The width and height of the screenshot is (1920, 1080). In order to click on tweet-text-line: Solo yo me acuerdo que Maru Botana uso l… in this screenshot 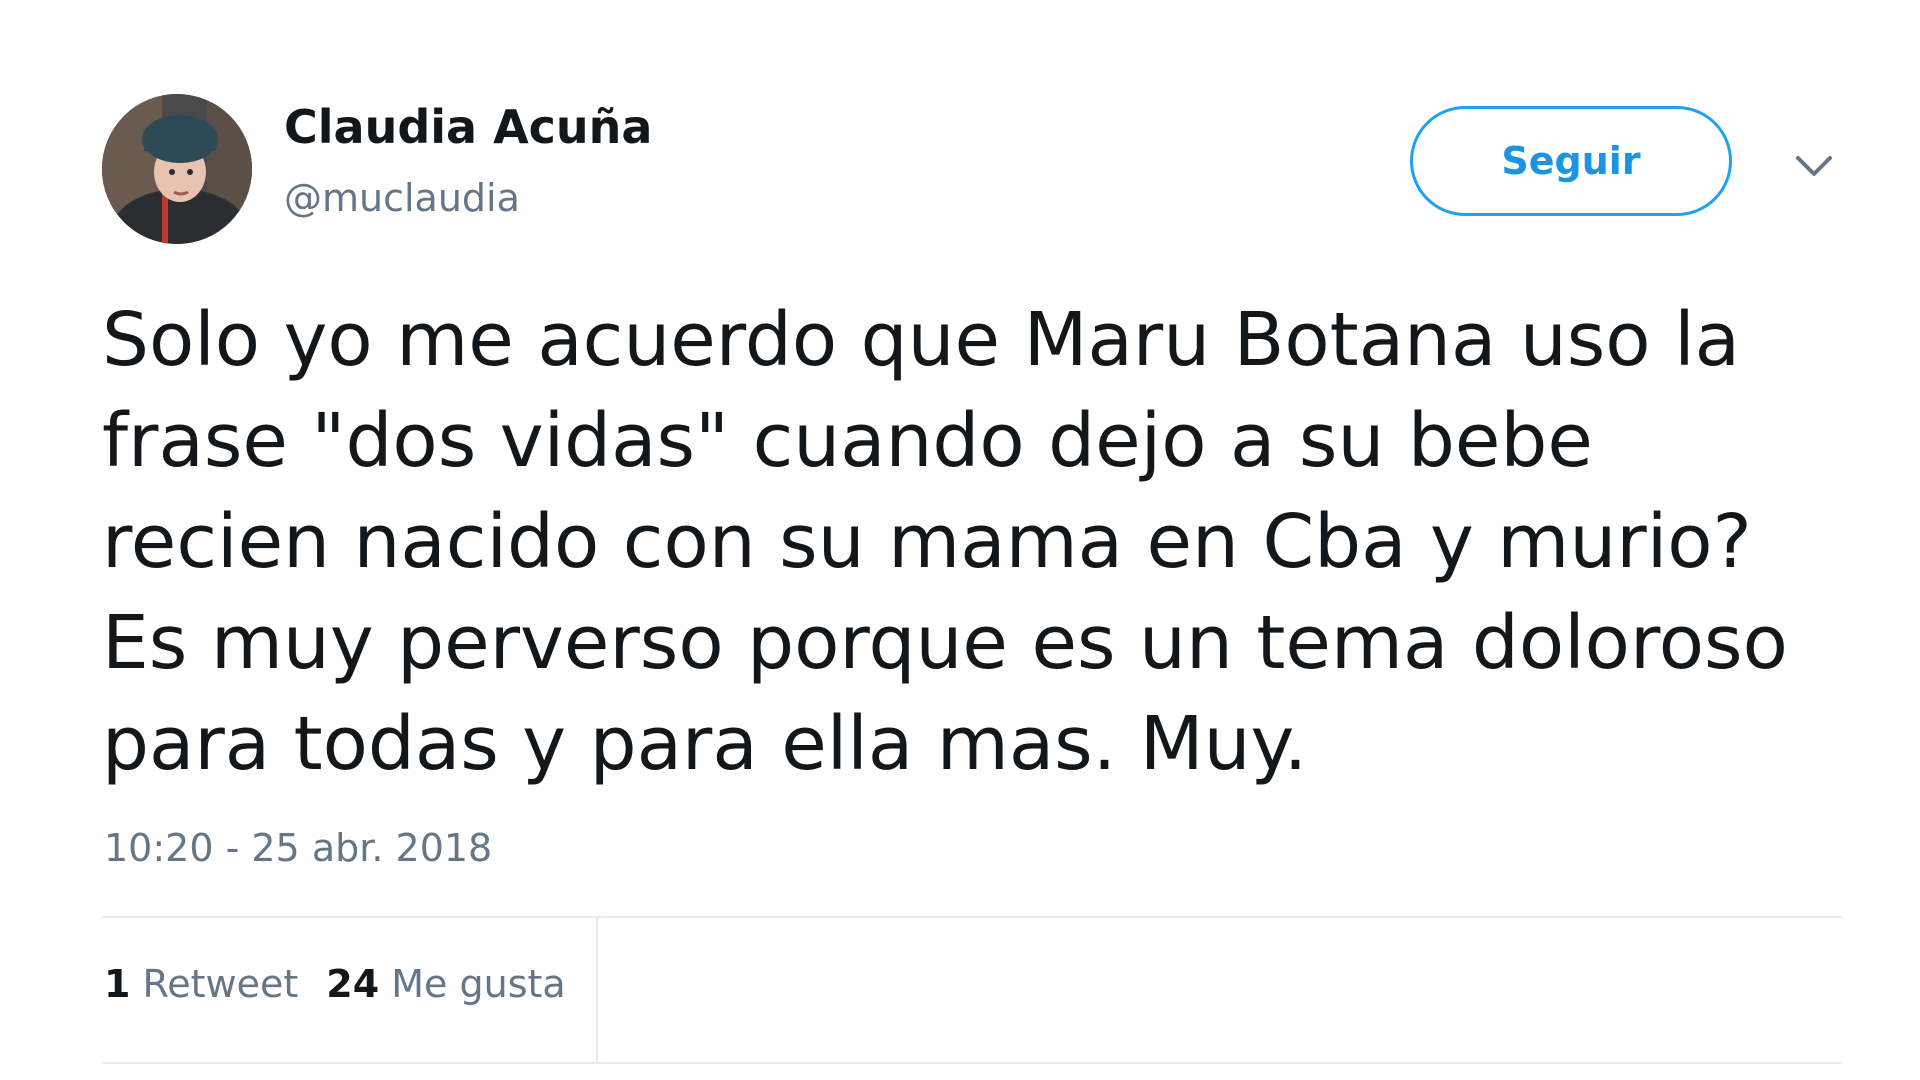, I will do `click(921, 340)`.